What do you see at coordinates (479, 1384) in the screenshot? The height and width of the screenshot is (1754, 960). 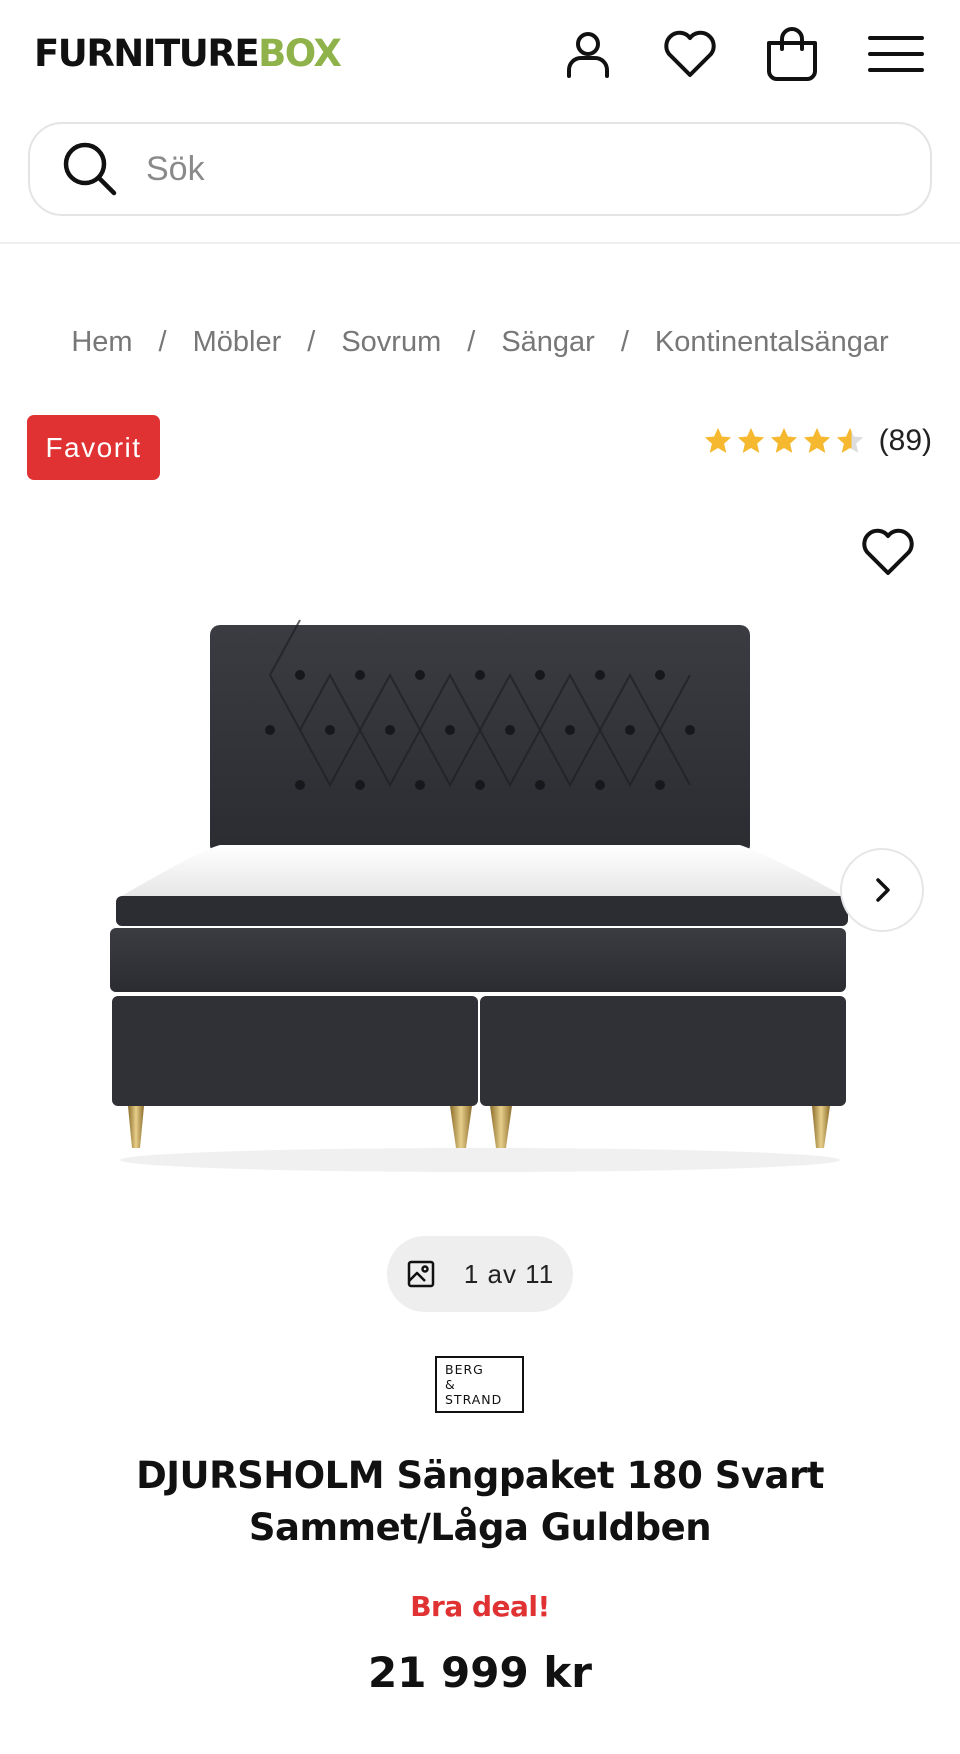 I see `brand-logo: BERG & STRAND` at bounding box center [479, 1384].